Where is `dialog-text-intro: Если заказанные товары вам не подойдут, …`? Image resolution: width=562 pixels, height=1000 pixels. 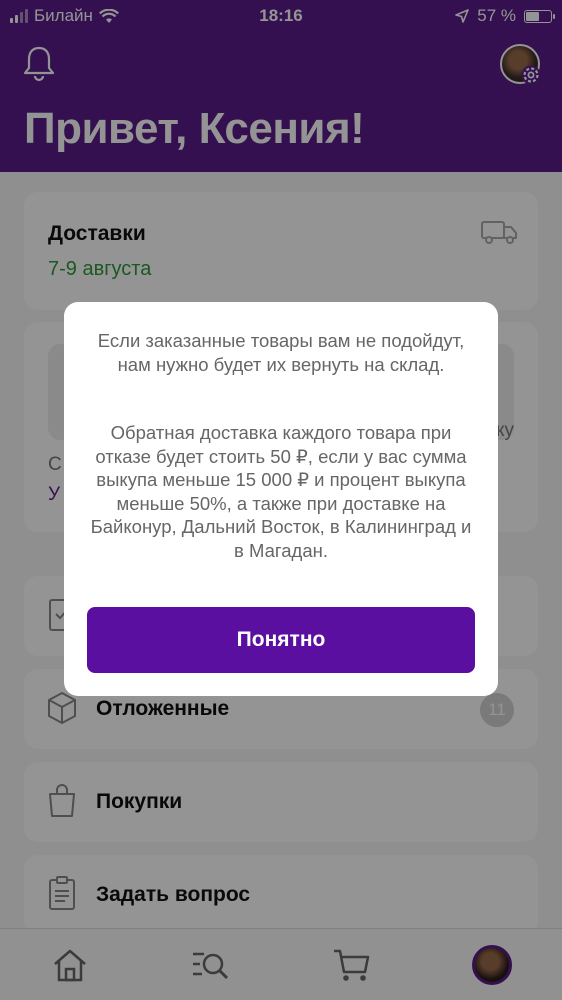 dialog-text-intro: Если заказанные товары вам не подойдут, … is located at coordinates (281, 352).